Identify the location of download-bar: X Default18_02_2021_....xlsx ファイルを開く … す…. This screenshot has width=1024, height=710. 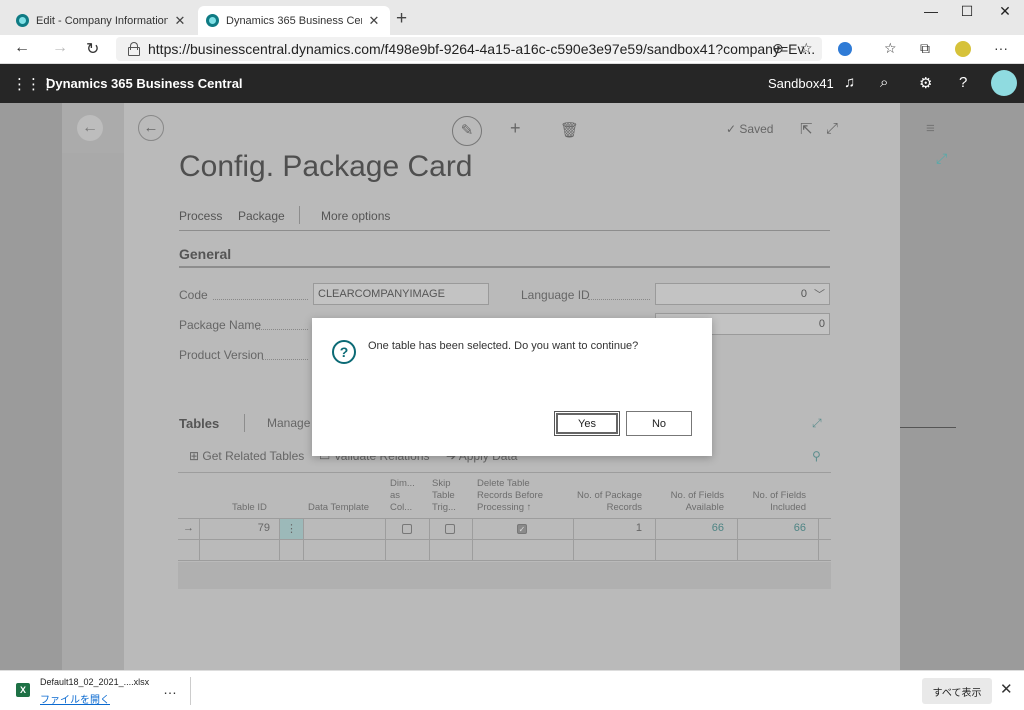
(512, 690).